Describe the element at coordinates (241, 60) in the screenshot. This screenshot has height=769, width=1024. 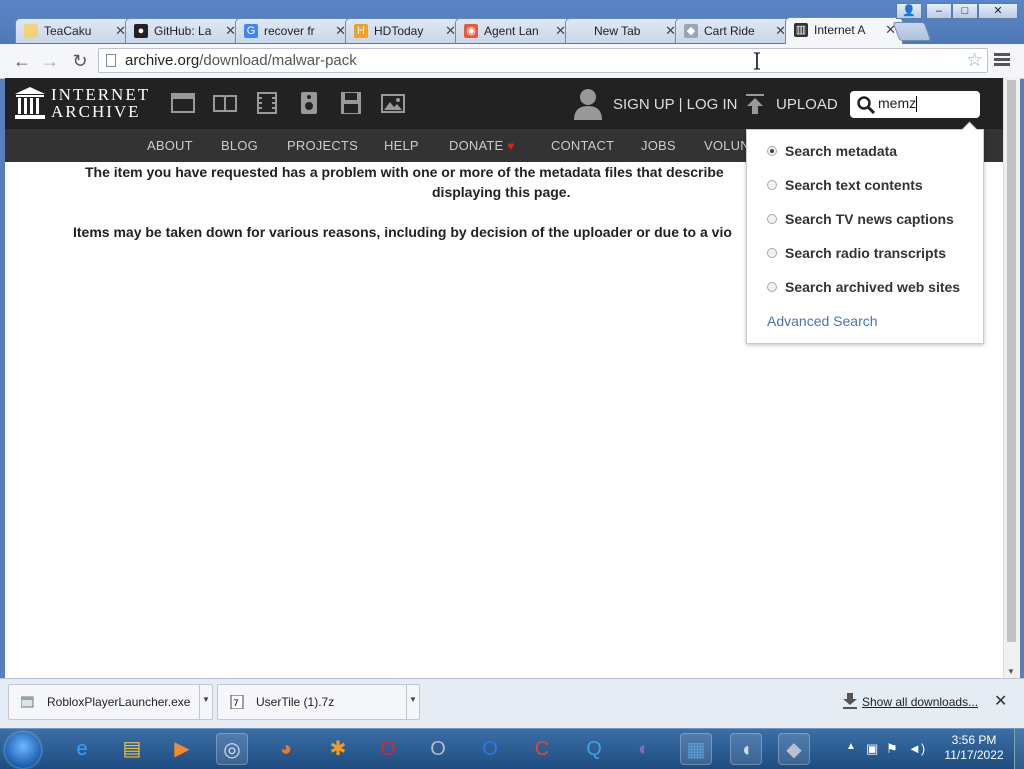
I see `url-text: archive.org/download/malwar-pack` at that location.